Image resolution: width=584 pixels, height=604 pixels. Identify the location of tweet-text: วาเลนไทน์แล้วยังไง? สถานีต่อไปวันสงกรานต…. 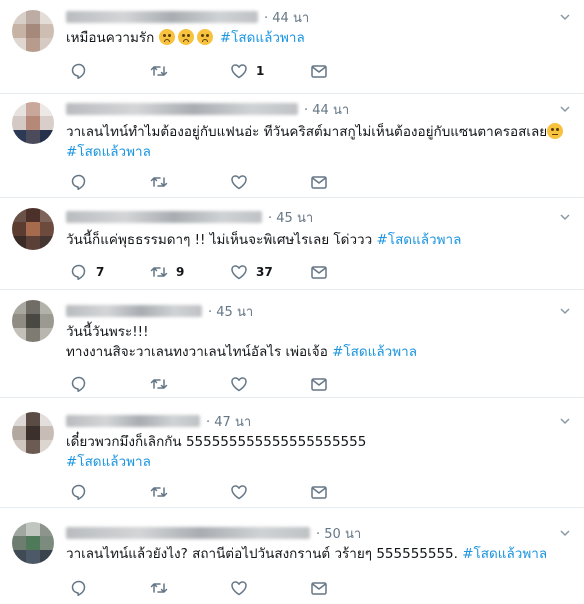
(306, 554).